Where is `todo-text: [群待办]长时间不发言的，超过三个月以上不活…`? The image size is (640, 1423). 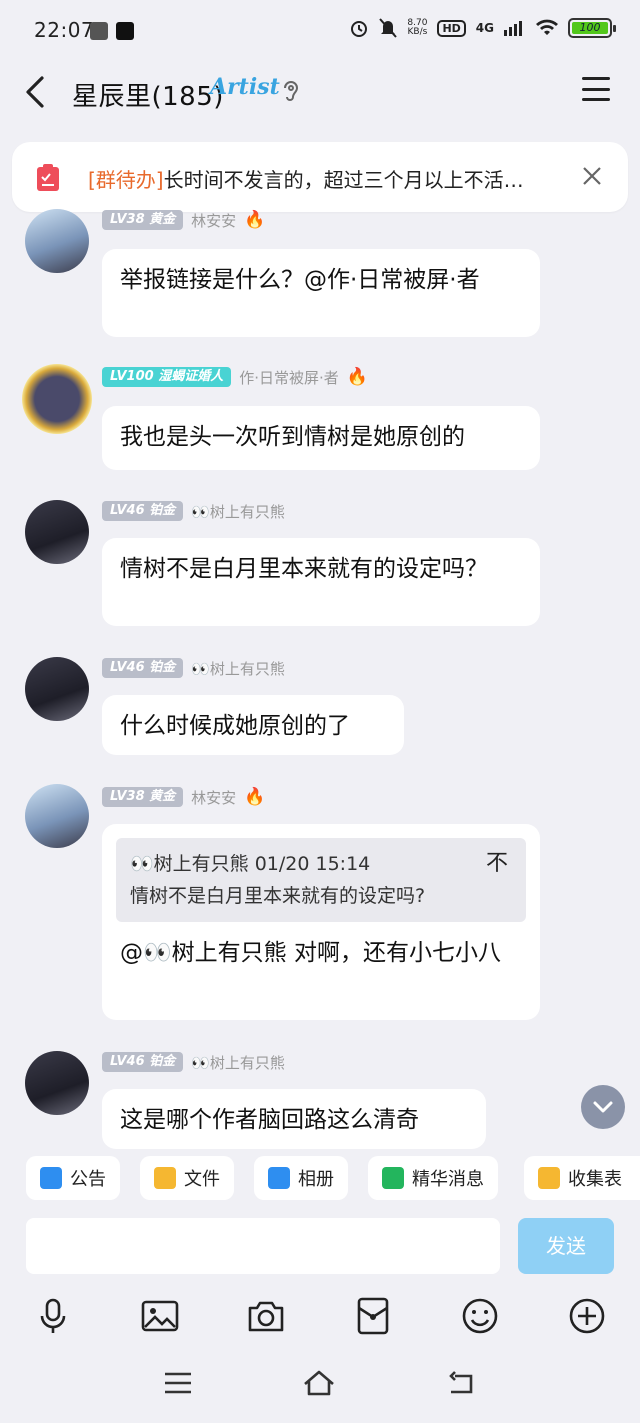
todo-text: [群待办]长时间不发言的，超过三个月以上不活… is located at coordinates (328, 178).